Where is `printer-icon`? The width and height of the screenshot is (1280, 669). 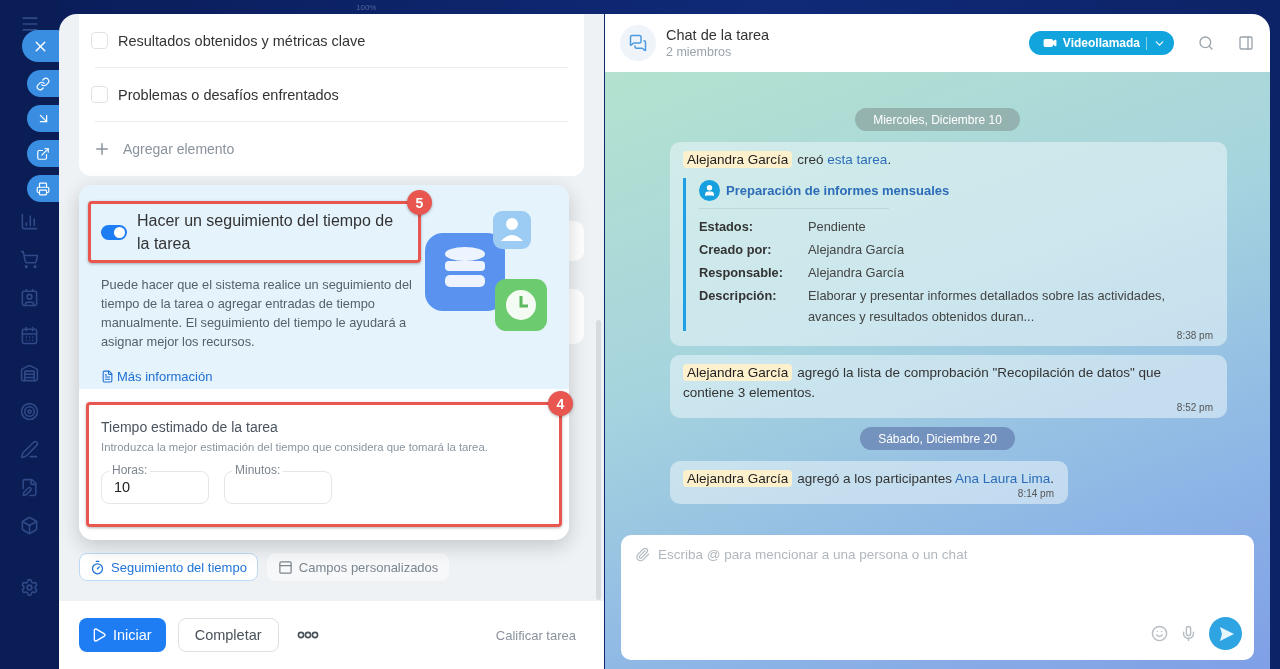
printer-icon is located at coordinates (43, 188).